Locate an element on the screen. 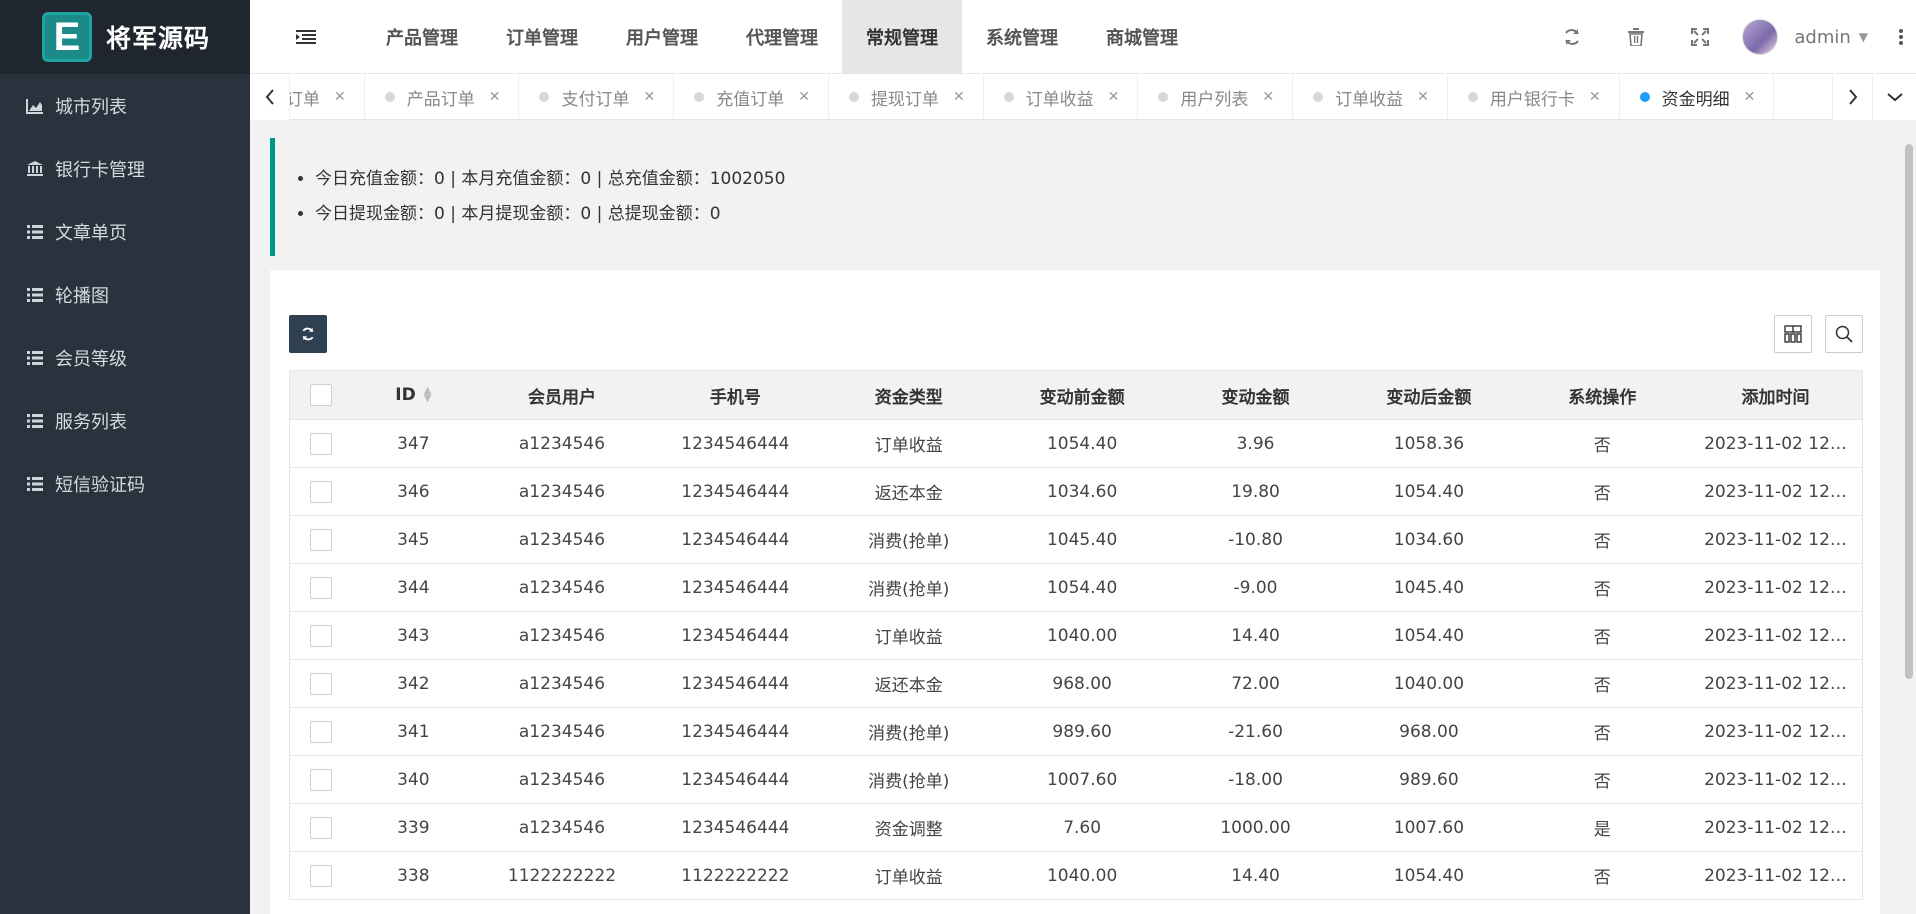 Image resolution: width=1916 pixels, height=914 pixels. column-header-id: ID ▲ ▼ is located at coordinates (413, 395).